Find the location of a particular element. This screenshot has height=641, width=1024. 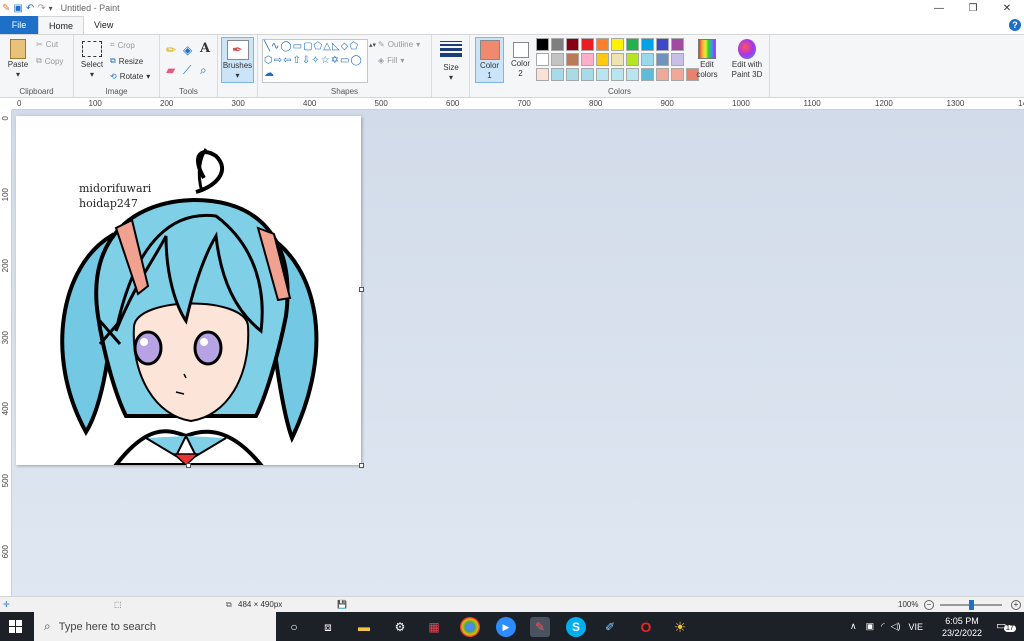

pentagon-shape-icon: ⬠ is located at coordinates (353, 47).